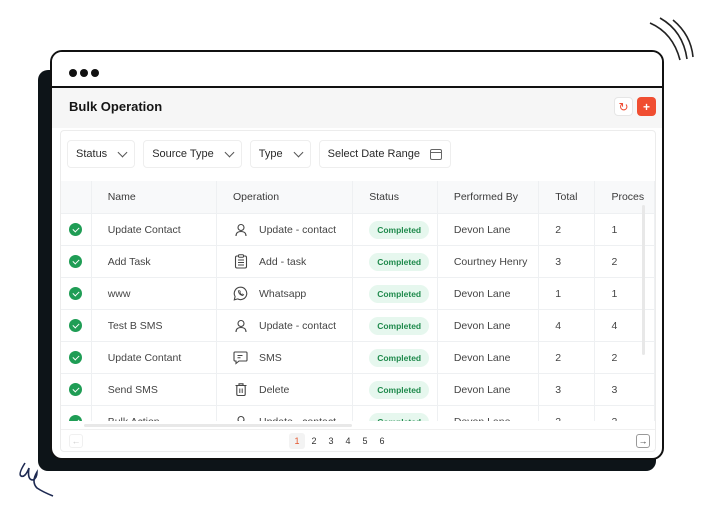 This screenshot has height=527, width=715. I want to click on source-type-filter-label: Source Type, so click(183, 154).